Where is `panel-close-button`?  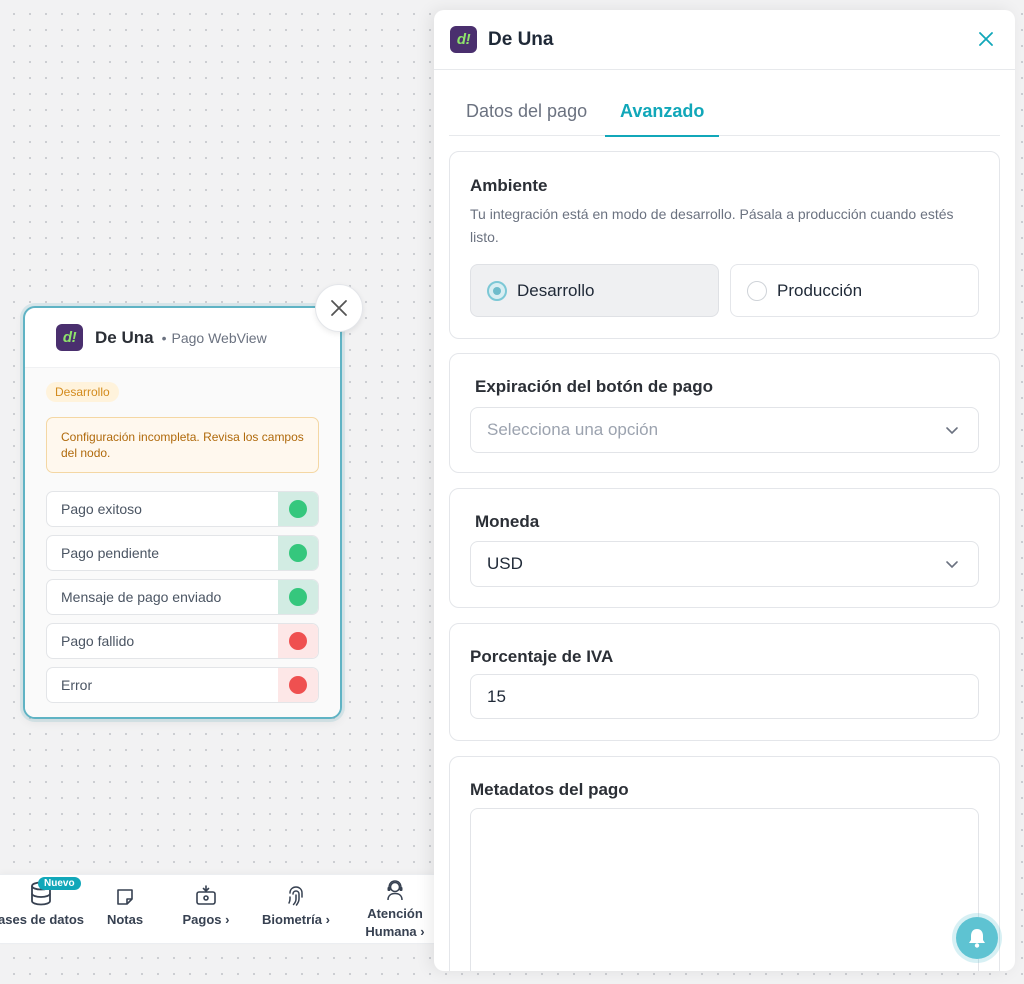 panel-close-button is located at coordinates (986, 39).